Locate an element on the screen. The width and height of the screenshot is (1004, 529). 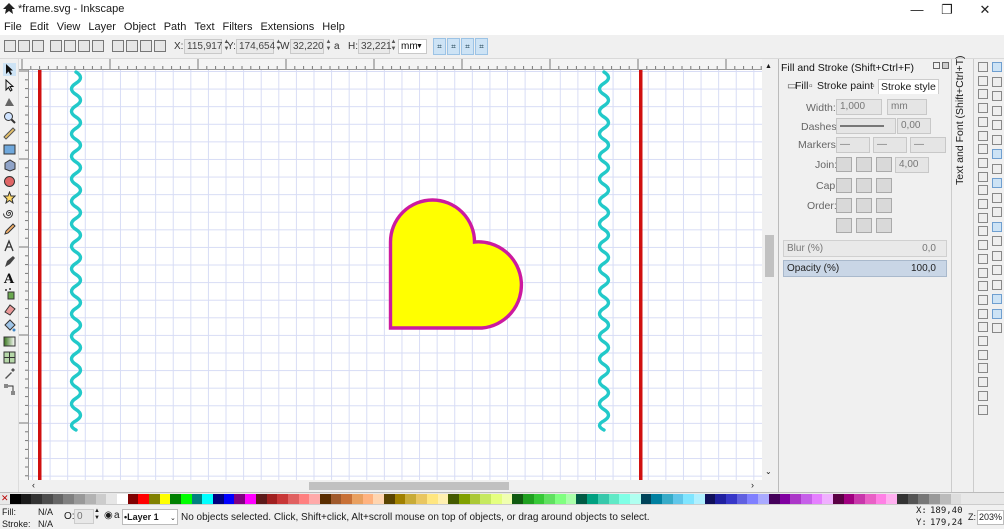
snap-guide-icon is located at coordinates (997, 328).